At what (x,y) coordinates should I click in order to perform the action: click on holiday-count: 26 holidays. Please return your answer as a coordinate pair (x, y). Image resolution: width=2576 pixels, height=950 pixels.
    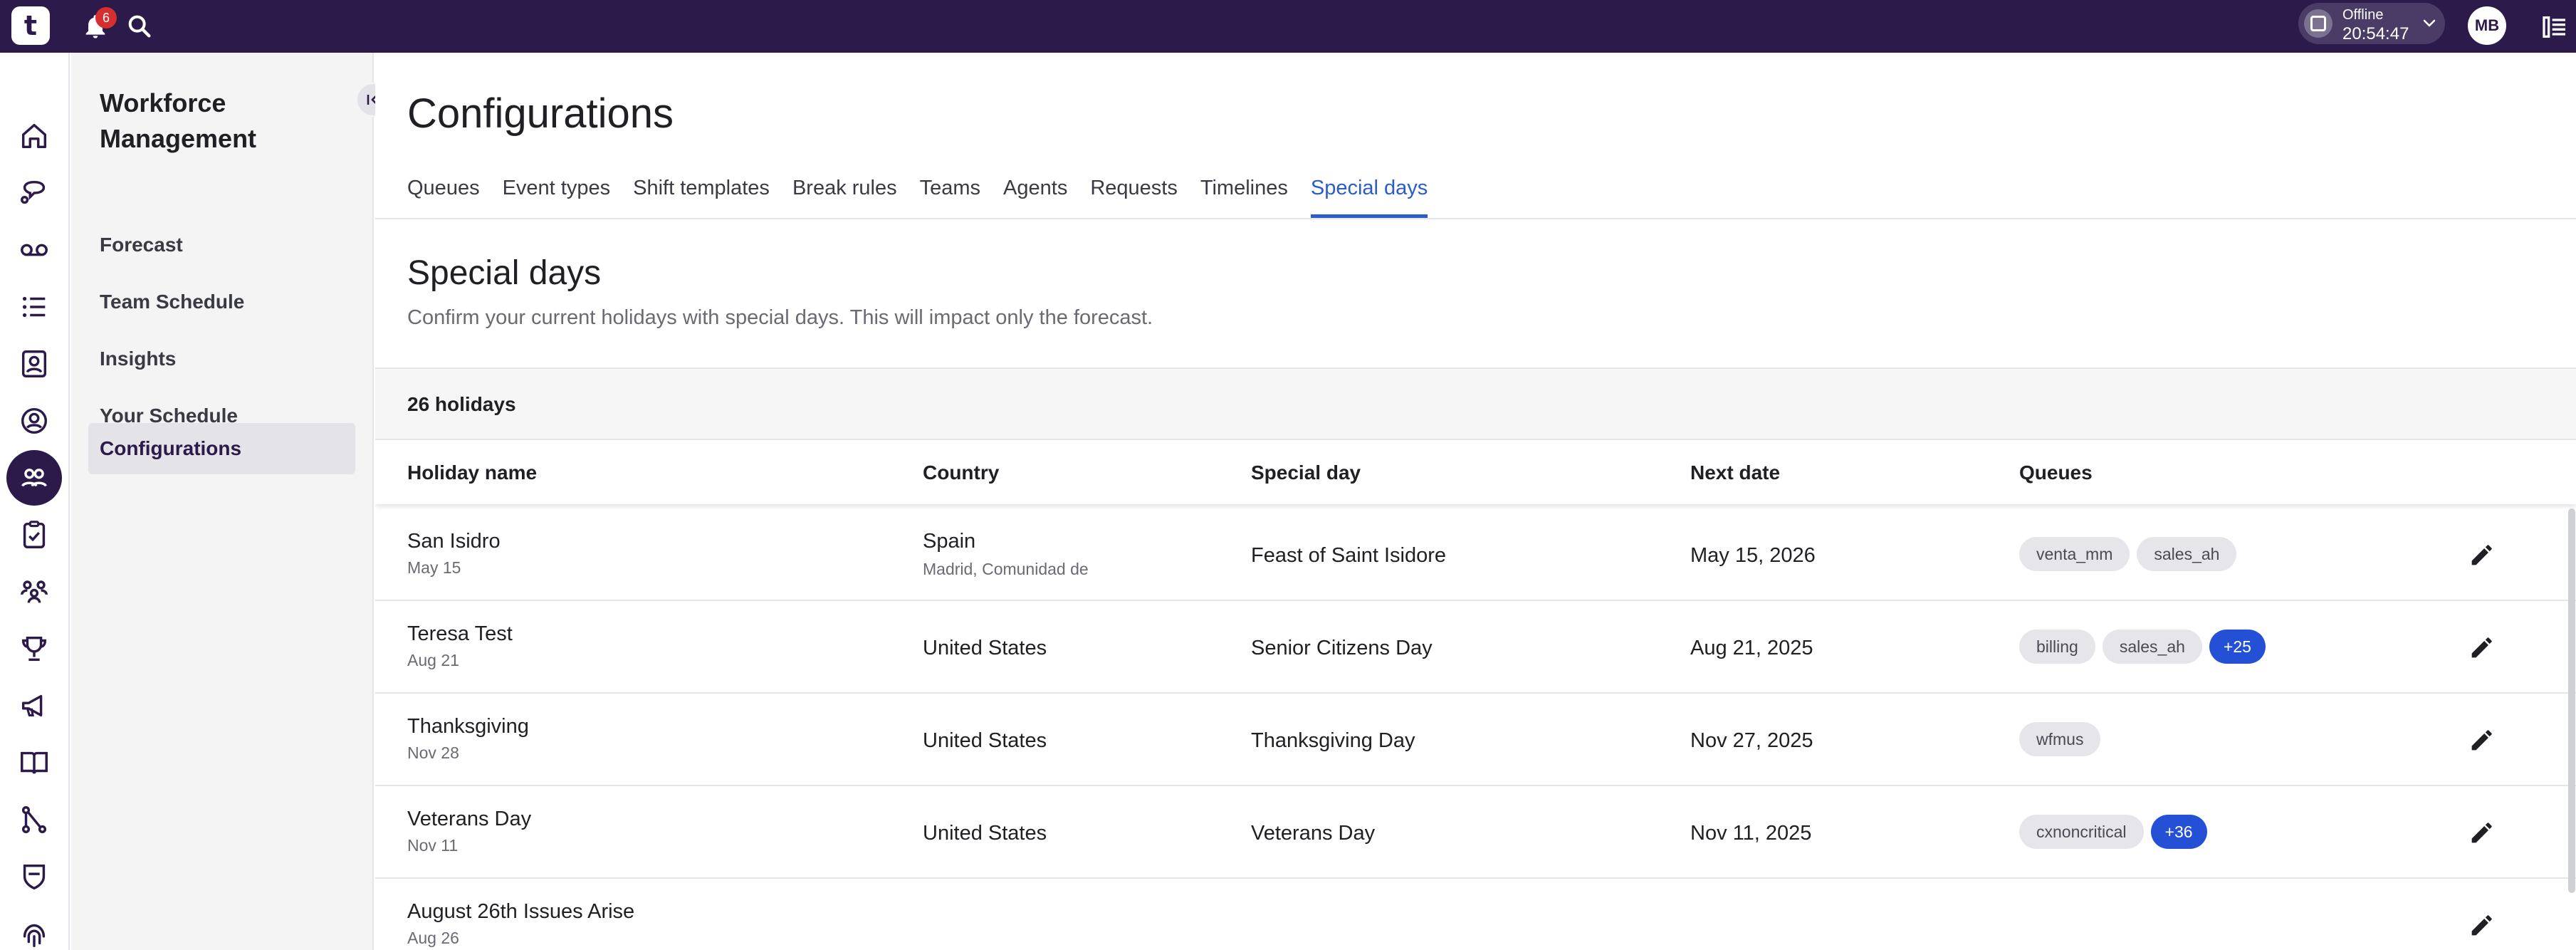
    Looking at the image, I should click on (461, 404).